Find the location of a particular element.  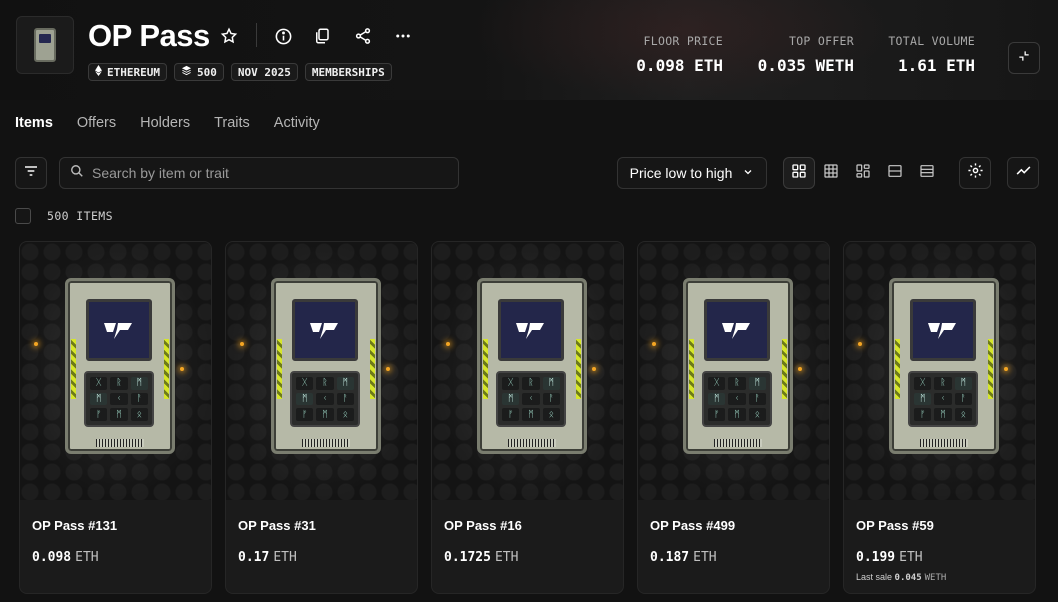

ethereum-icon is located at coordinates (98, 72).